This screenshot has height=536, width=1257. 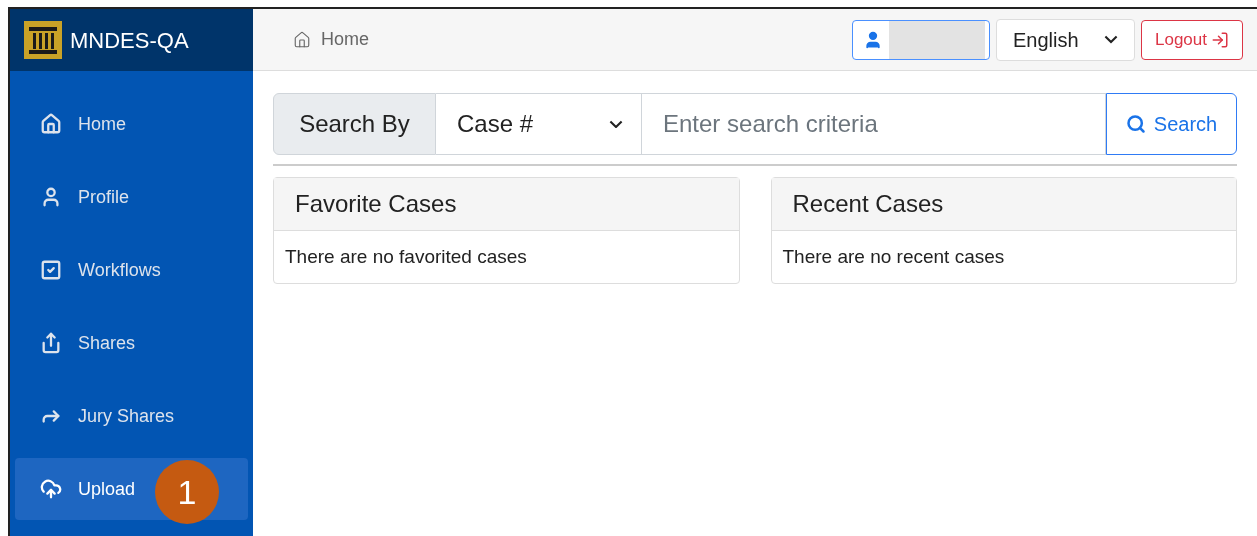 I want to click on language-select: English, so click(x=1065, y=39).